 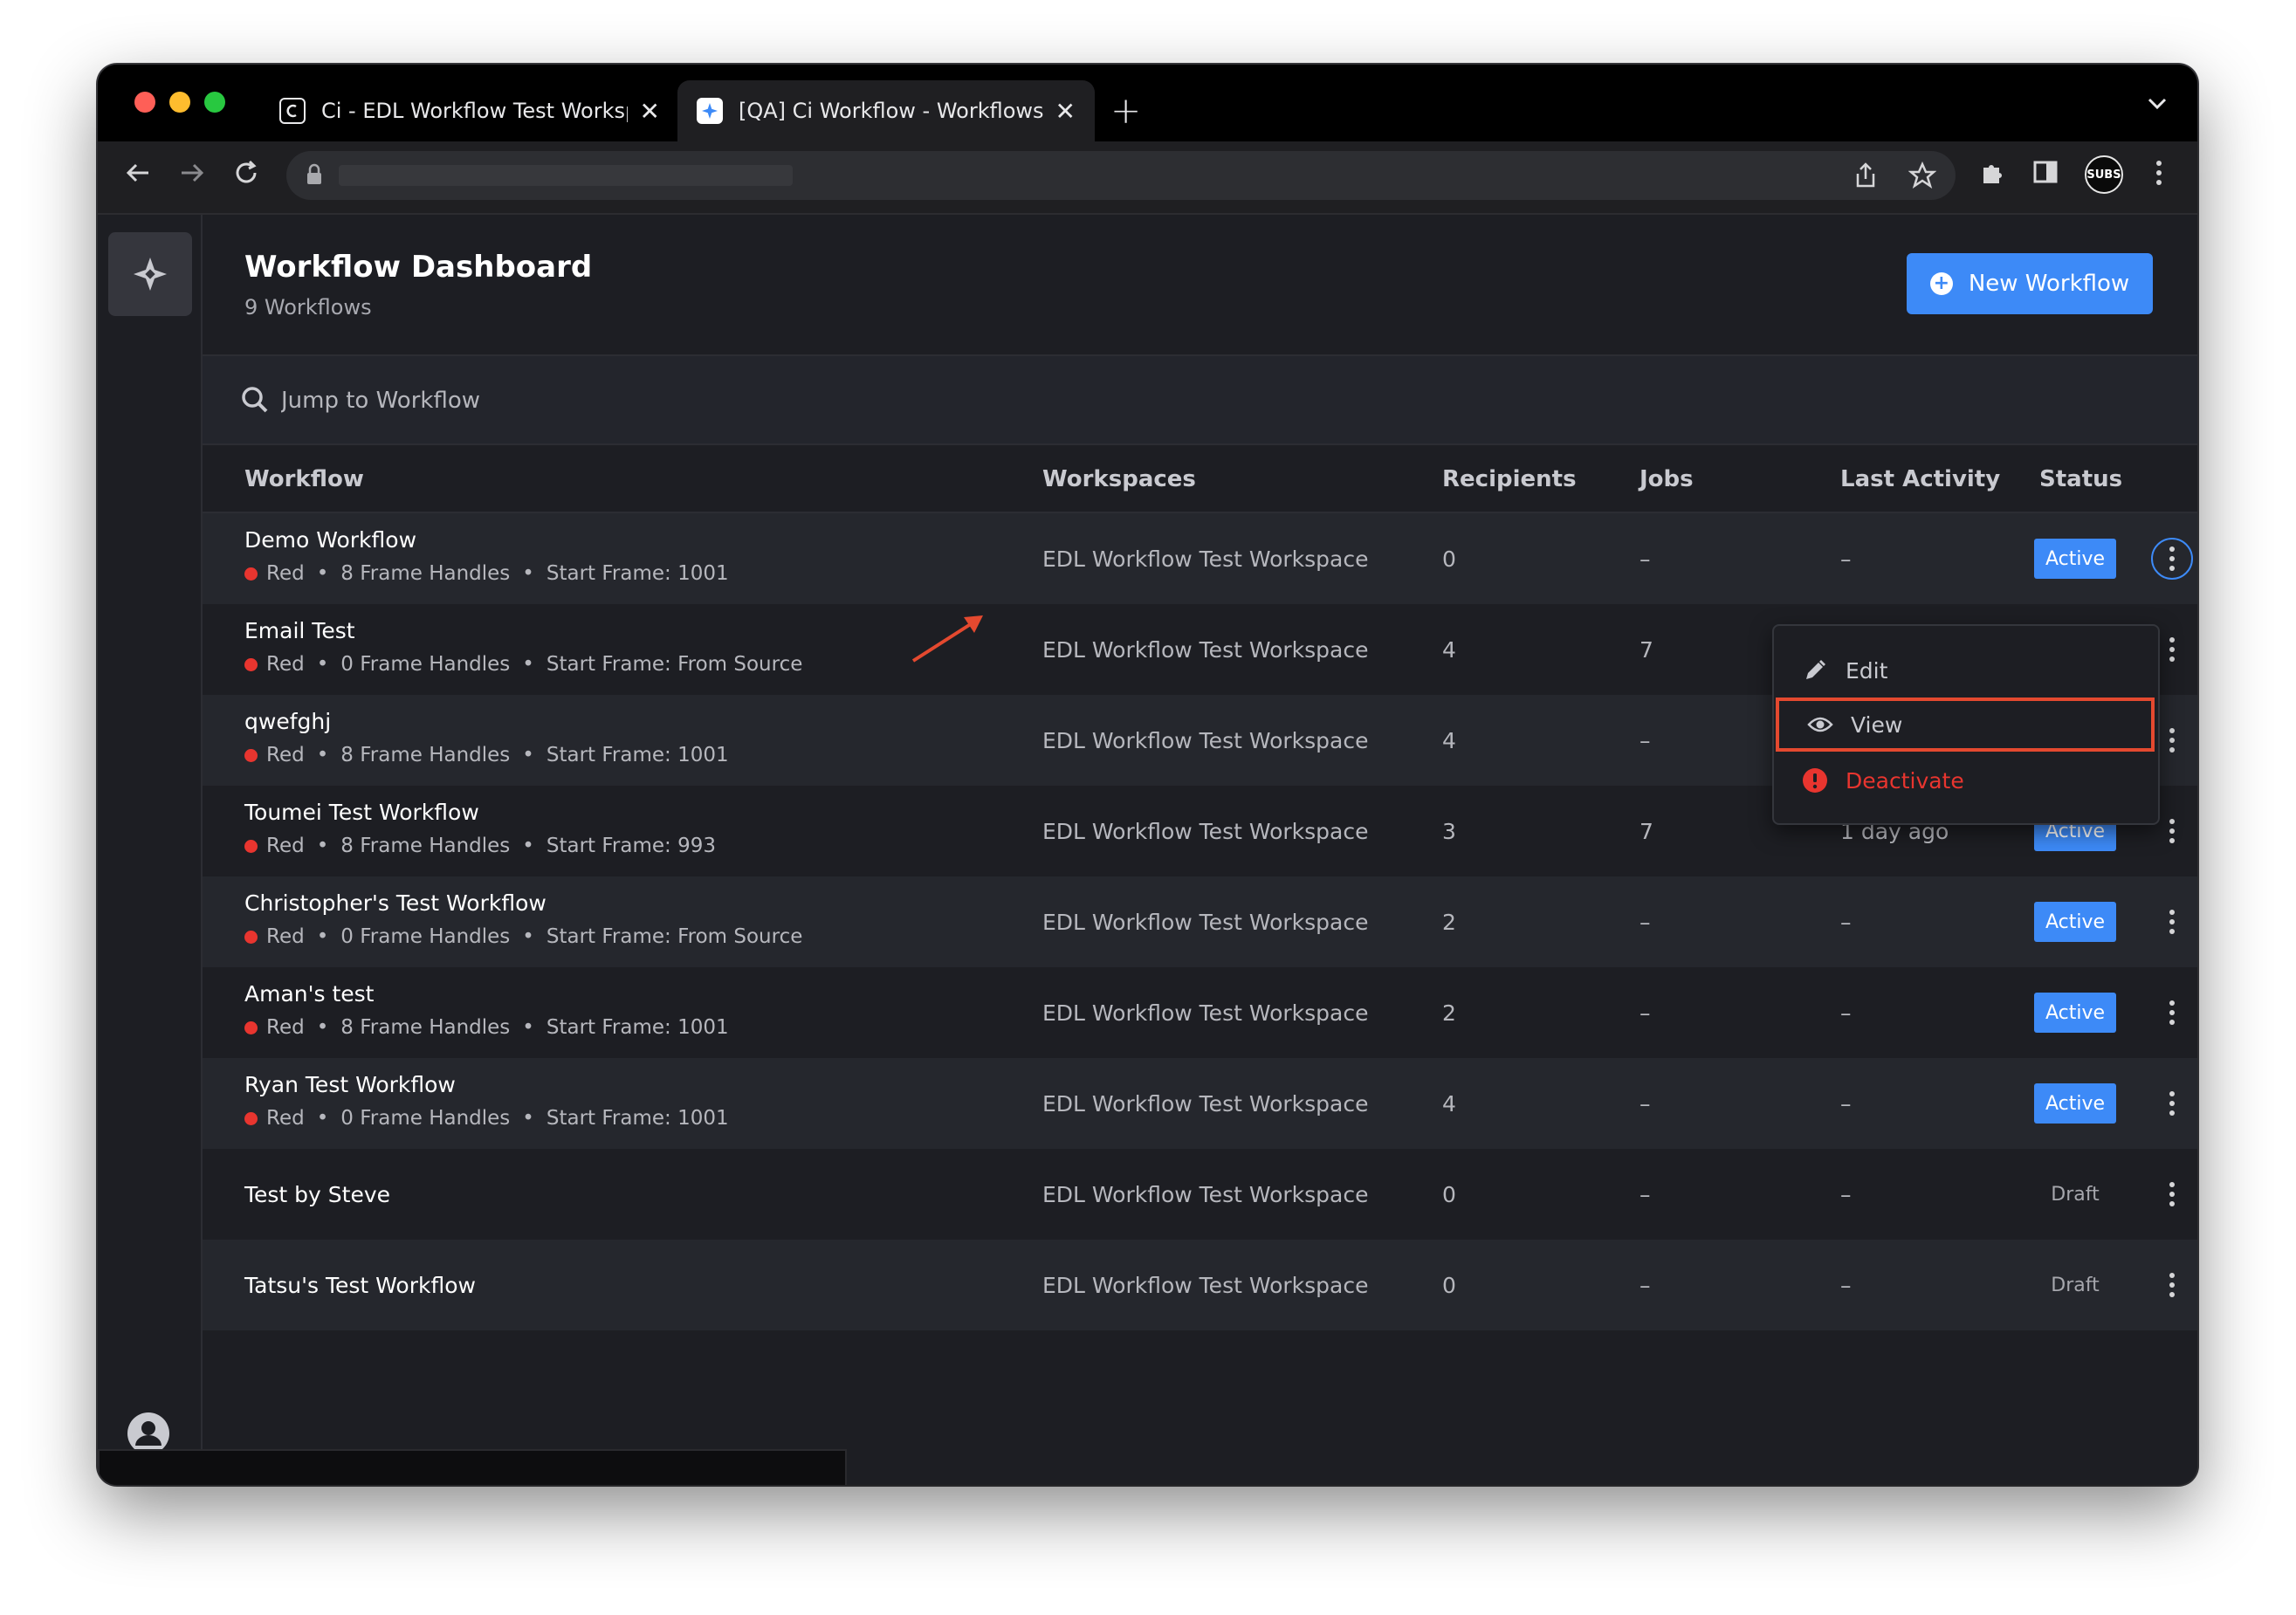 What do you see at coordinates (1966, 670) in the screenshot?
I see `menu-item-edit: Edit` at bounding box center [1966, 670].